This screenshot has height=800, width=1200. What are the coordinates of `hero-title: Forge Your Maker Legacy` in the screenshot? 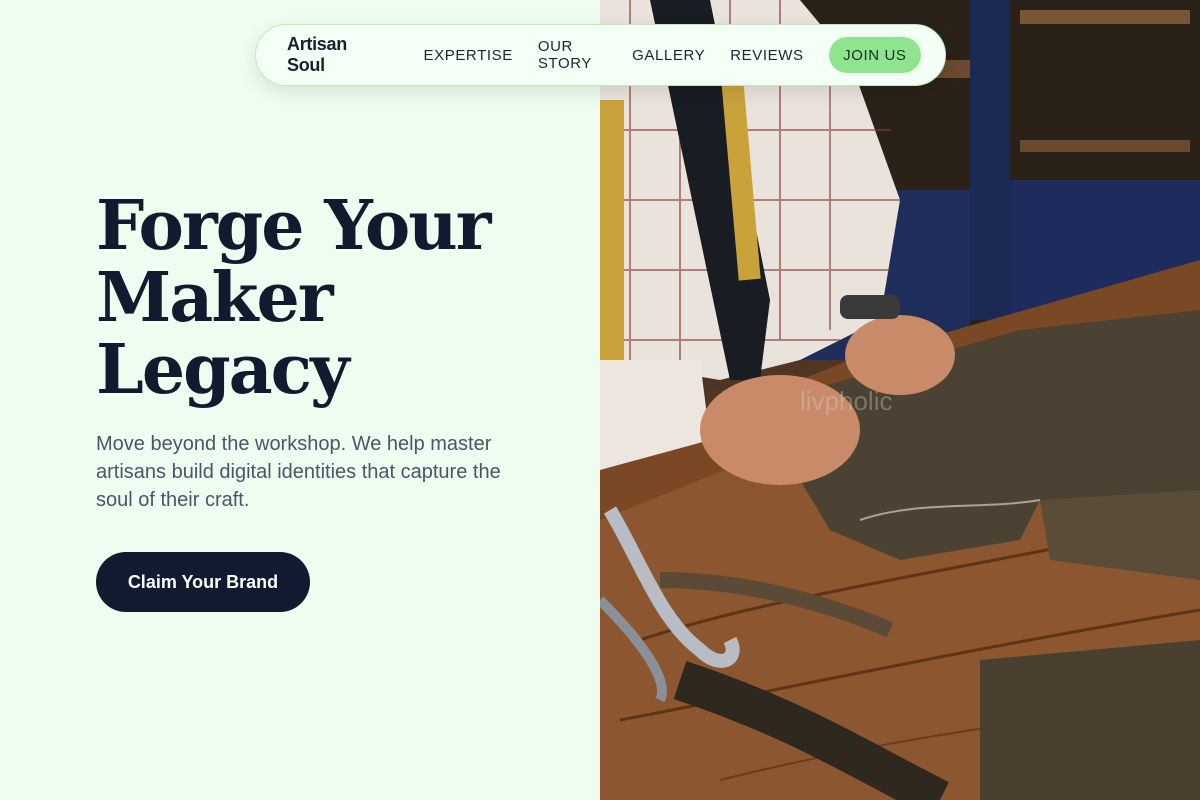 It's located at (293, 298).